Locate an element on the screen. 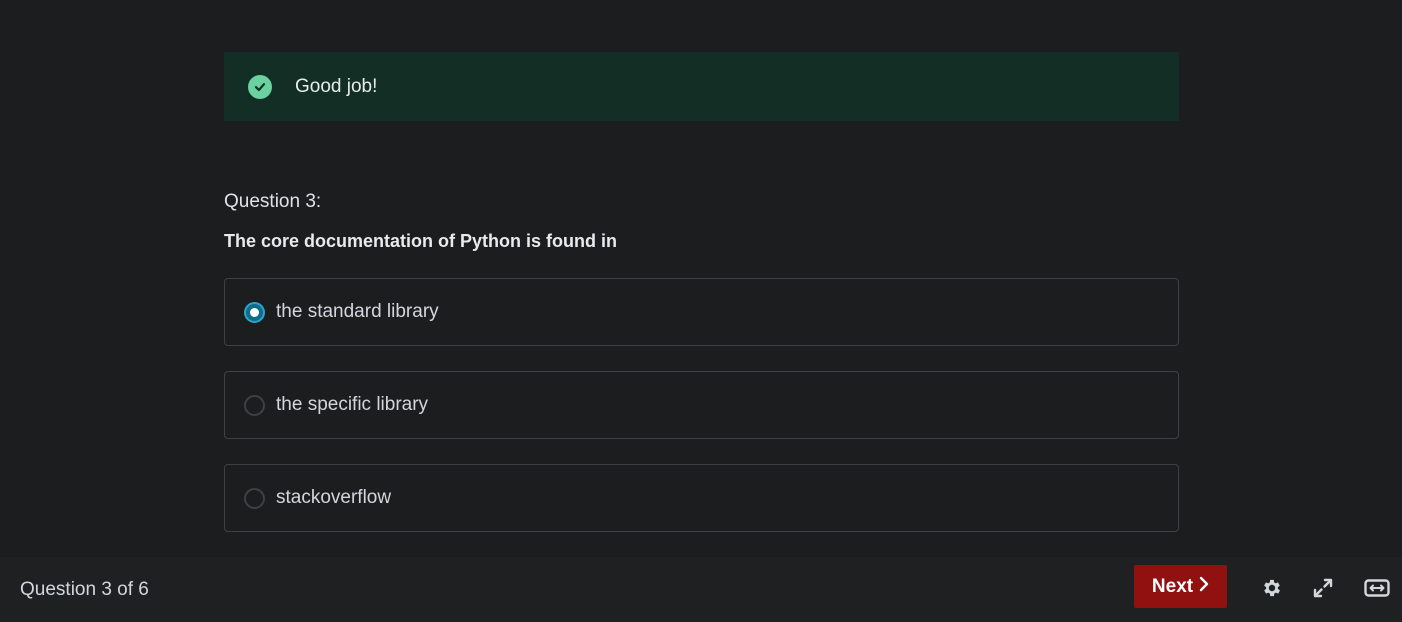  feedback-banner: Good job! is located at coordinates (701, 86).